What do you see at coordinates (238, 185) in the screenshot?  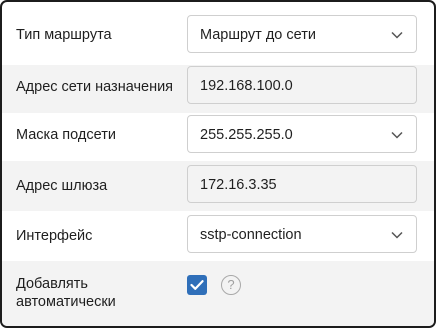 I see `gateway-value: 172.16.3.35` at bounding box center [238, 185].